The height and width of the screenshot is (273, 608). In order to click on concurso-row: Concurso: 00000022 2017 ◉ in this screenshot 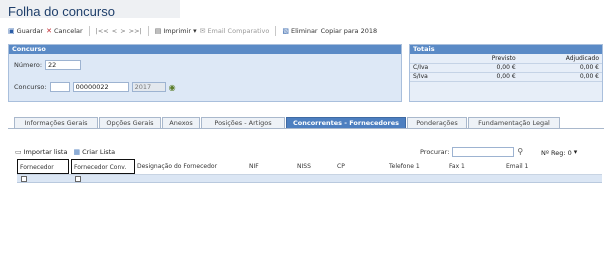, I will do `click(95, 87)`.